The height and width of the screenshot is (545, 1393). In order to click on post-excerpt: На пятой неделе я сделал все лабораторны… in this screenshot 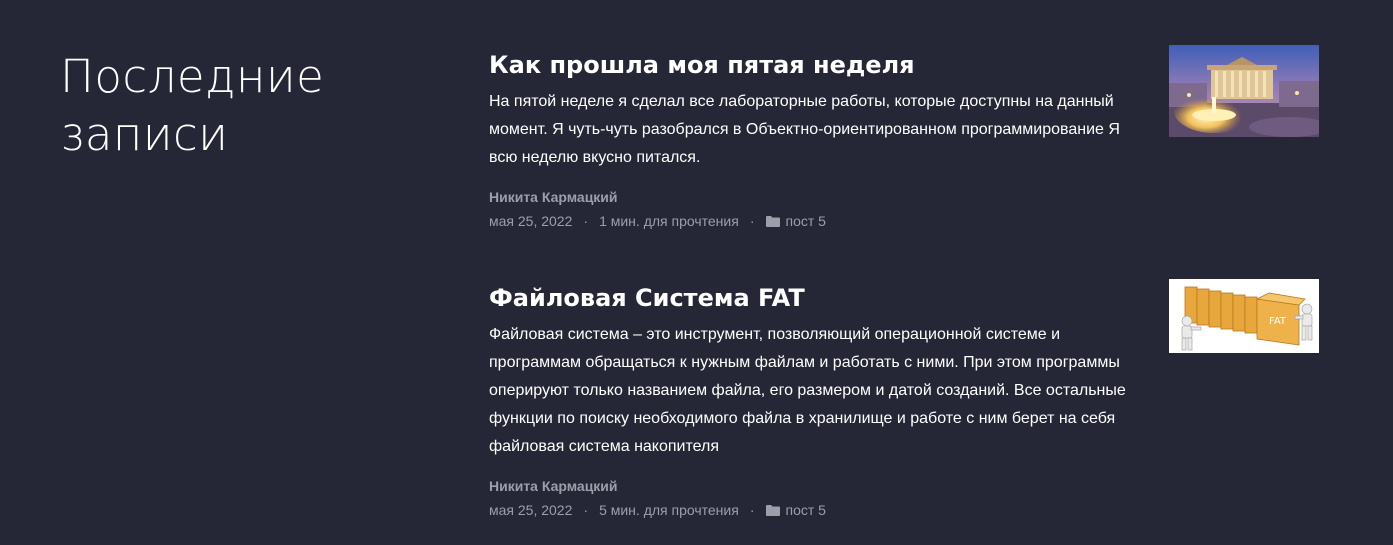, I will do `click(804, 129)`.